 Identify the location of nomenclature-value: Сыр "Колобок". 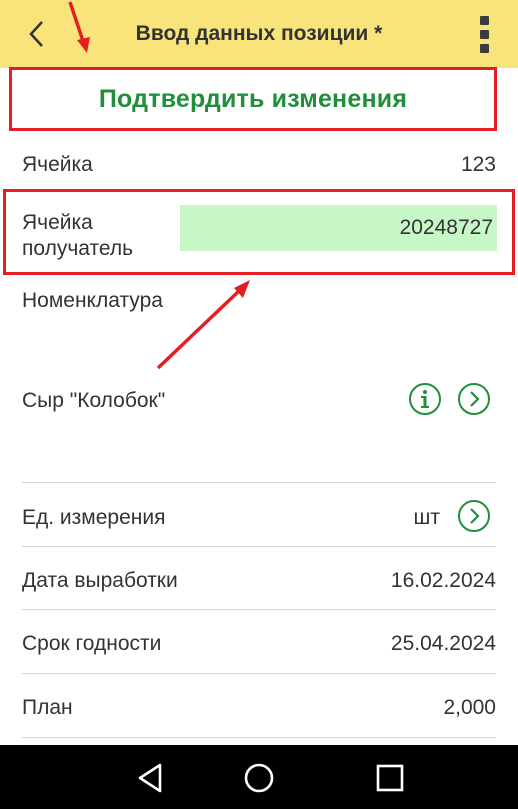
(94, 400).